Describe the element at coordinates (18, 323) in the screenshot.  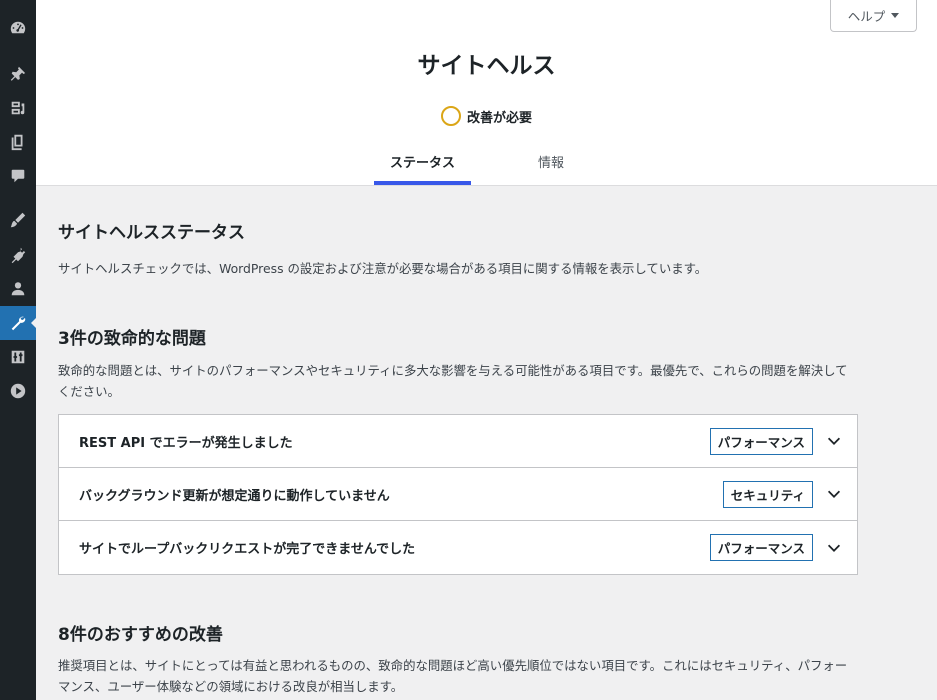
I see `tools-icon` at that location.